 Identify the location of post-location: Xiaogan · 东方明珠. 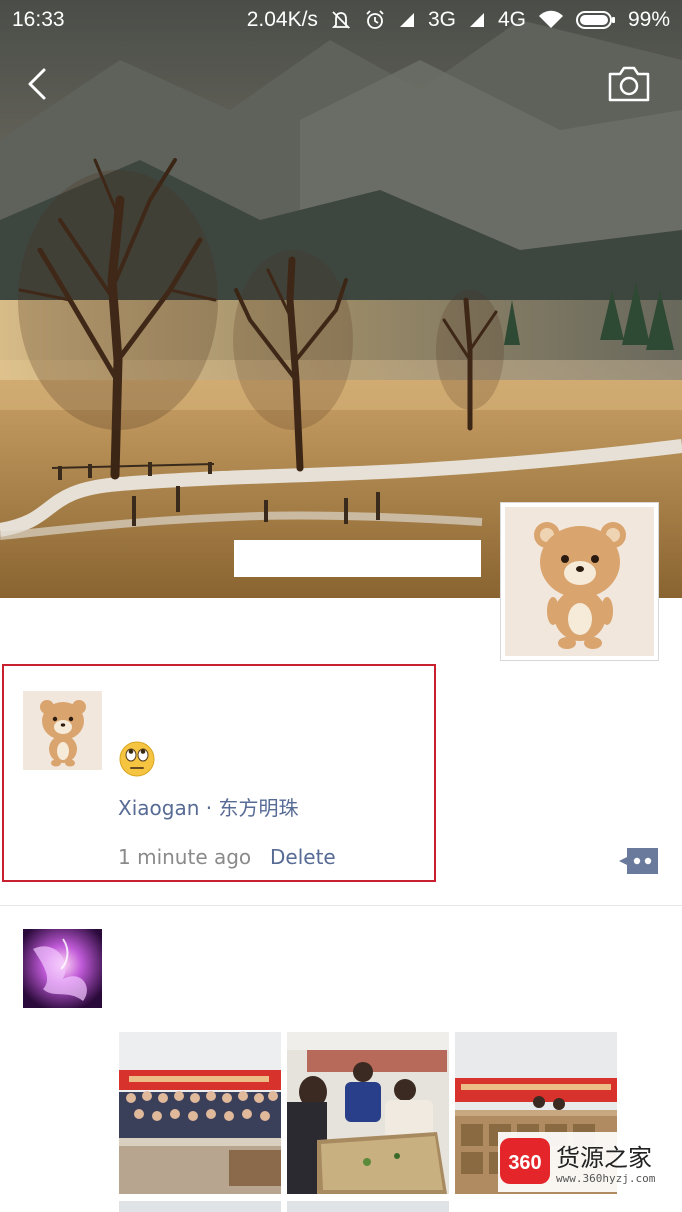
(208, 806).